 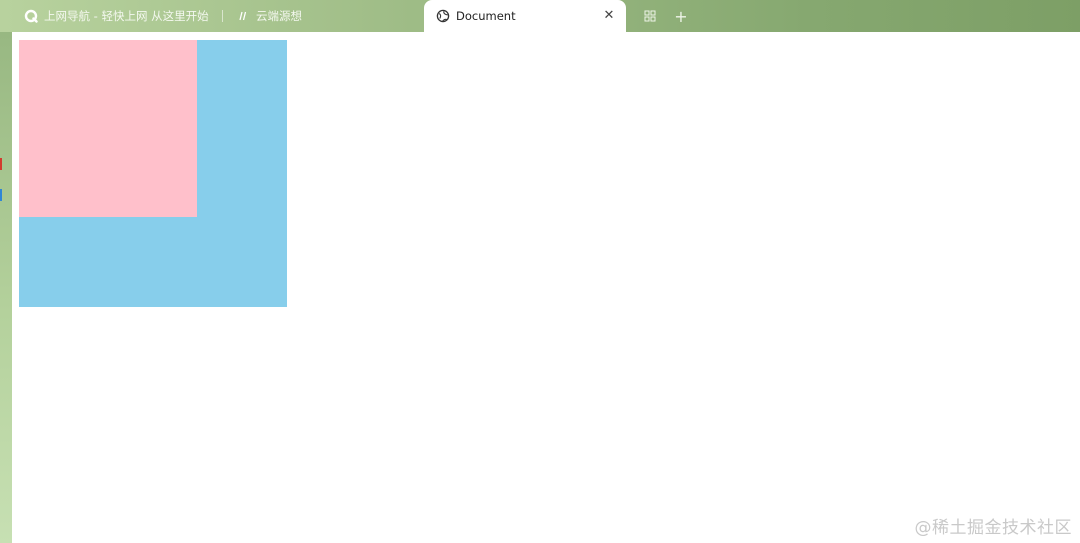 I want to click on tab-navigation: 上网导航 - 轻快上网 从这里开始, so click(x=116, y=16).